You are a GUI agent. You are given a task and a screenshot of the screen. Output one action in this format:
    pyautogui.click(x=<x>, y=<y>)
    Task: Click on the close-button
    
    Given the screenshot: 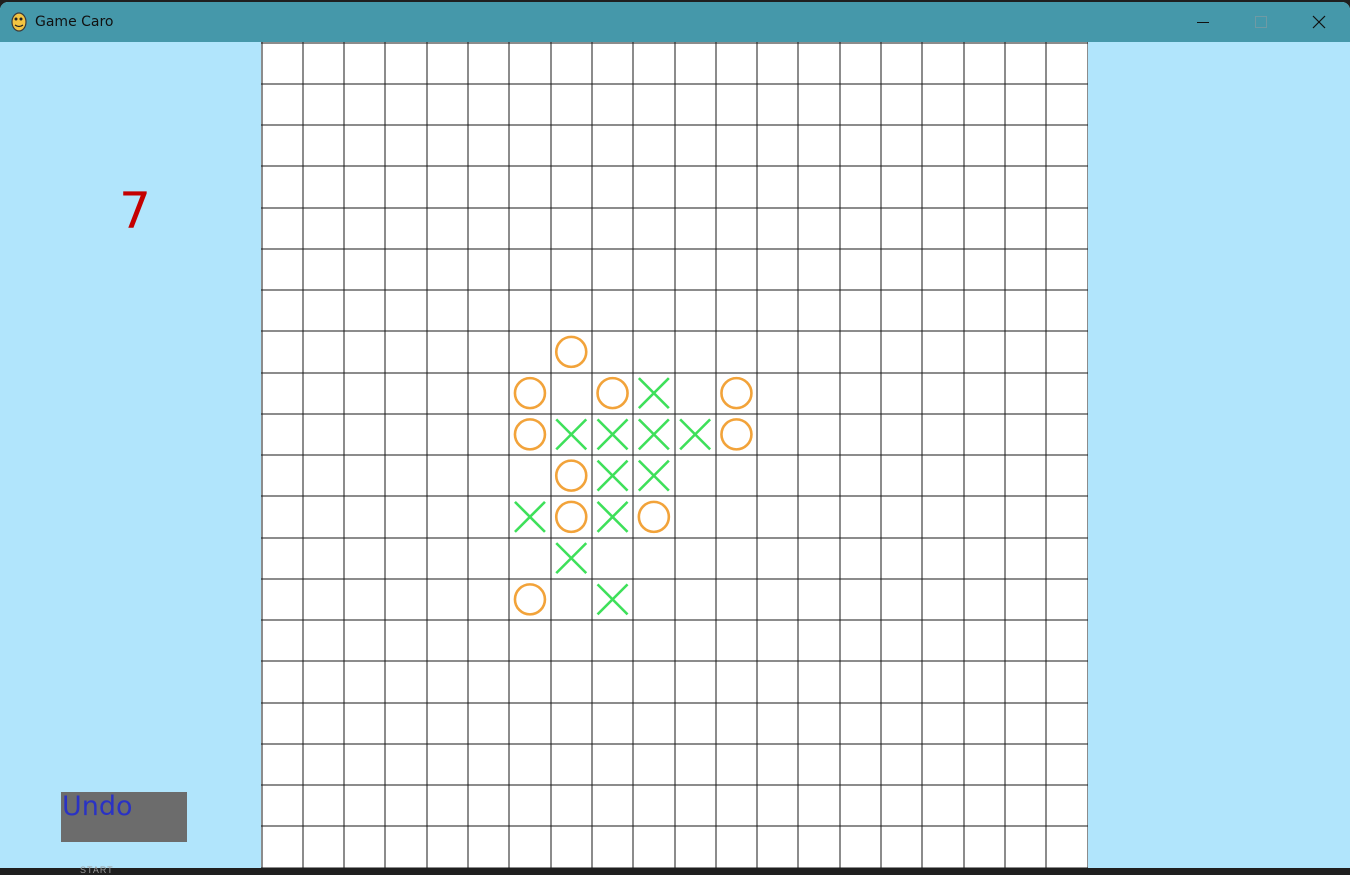 What is the action you would take?
    pyautogui.click(x=1320, y=22)
    